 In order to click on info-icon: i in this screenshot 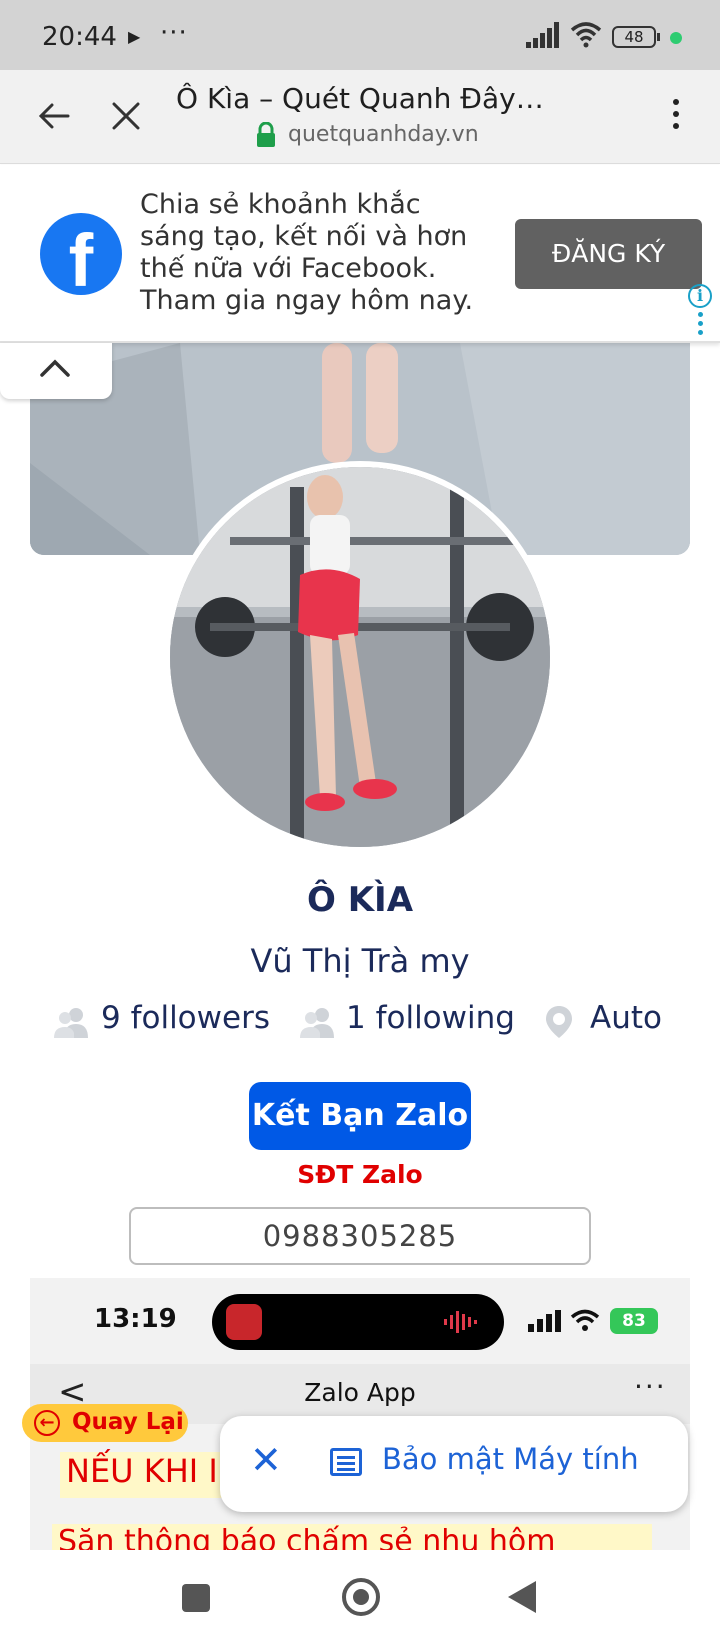, I will do `click(700, 296)`.